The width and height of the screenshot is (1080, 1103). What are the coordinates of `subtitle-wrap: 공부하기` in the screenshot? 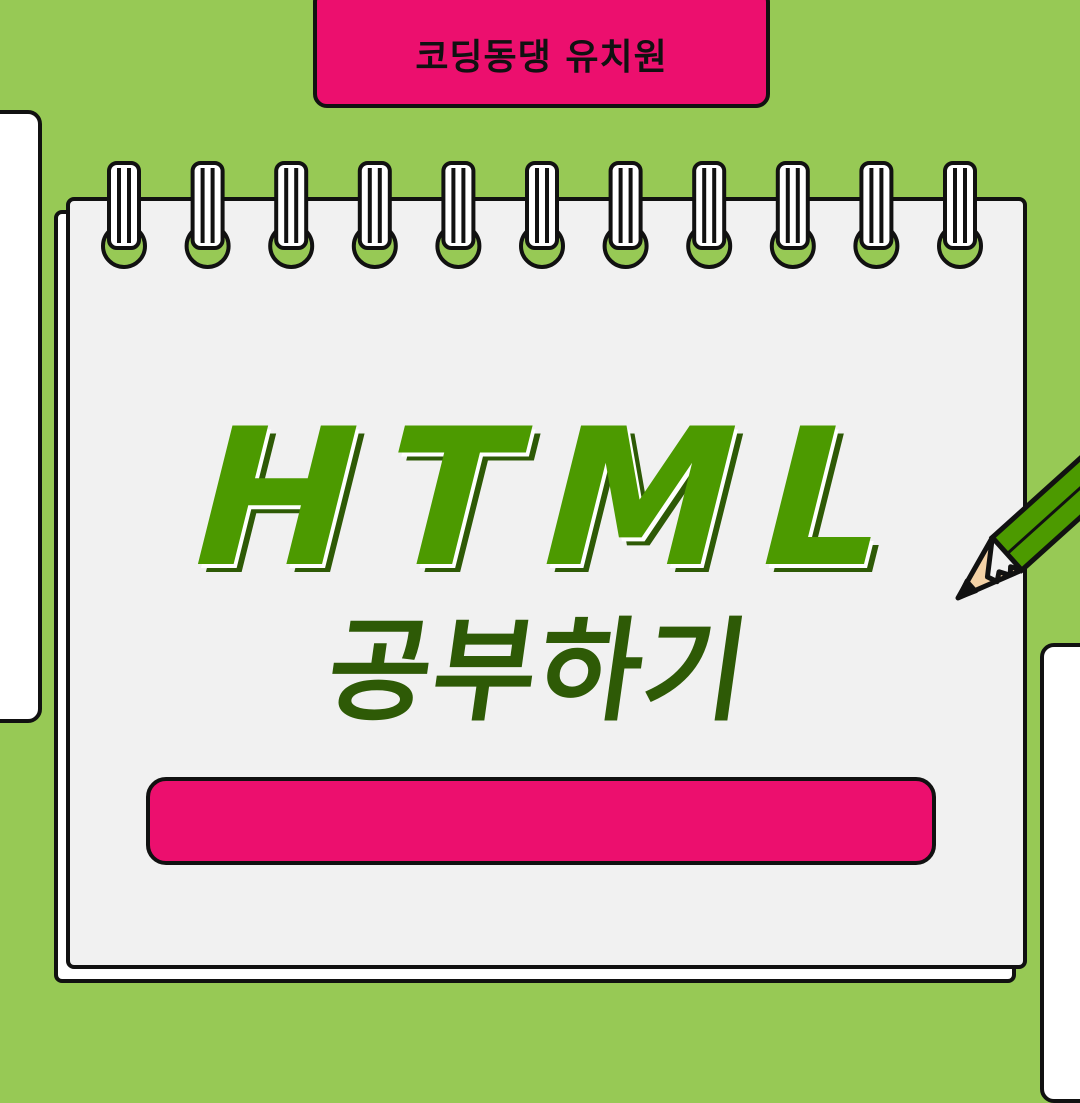 It's located at (540, 664).